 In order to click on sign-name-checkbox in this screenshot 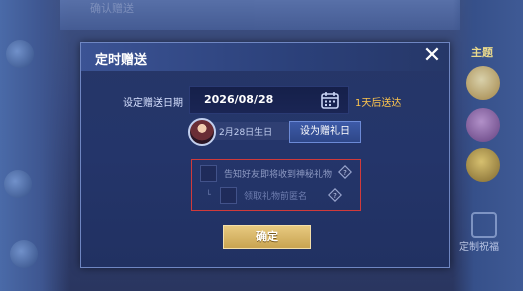, I will do `click(228, 195)`.